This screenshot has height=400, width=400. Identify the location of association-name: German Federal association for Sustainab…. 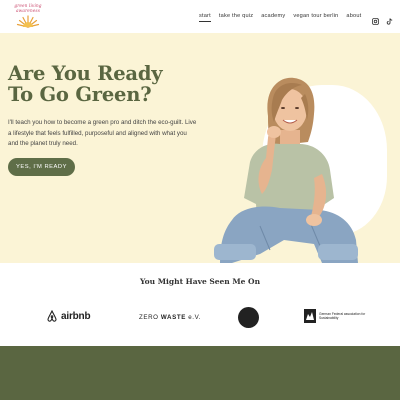
(342, 316).